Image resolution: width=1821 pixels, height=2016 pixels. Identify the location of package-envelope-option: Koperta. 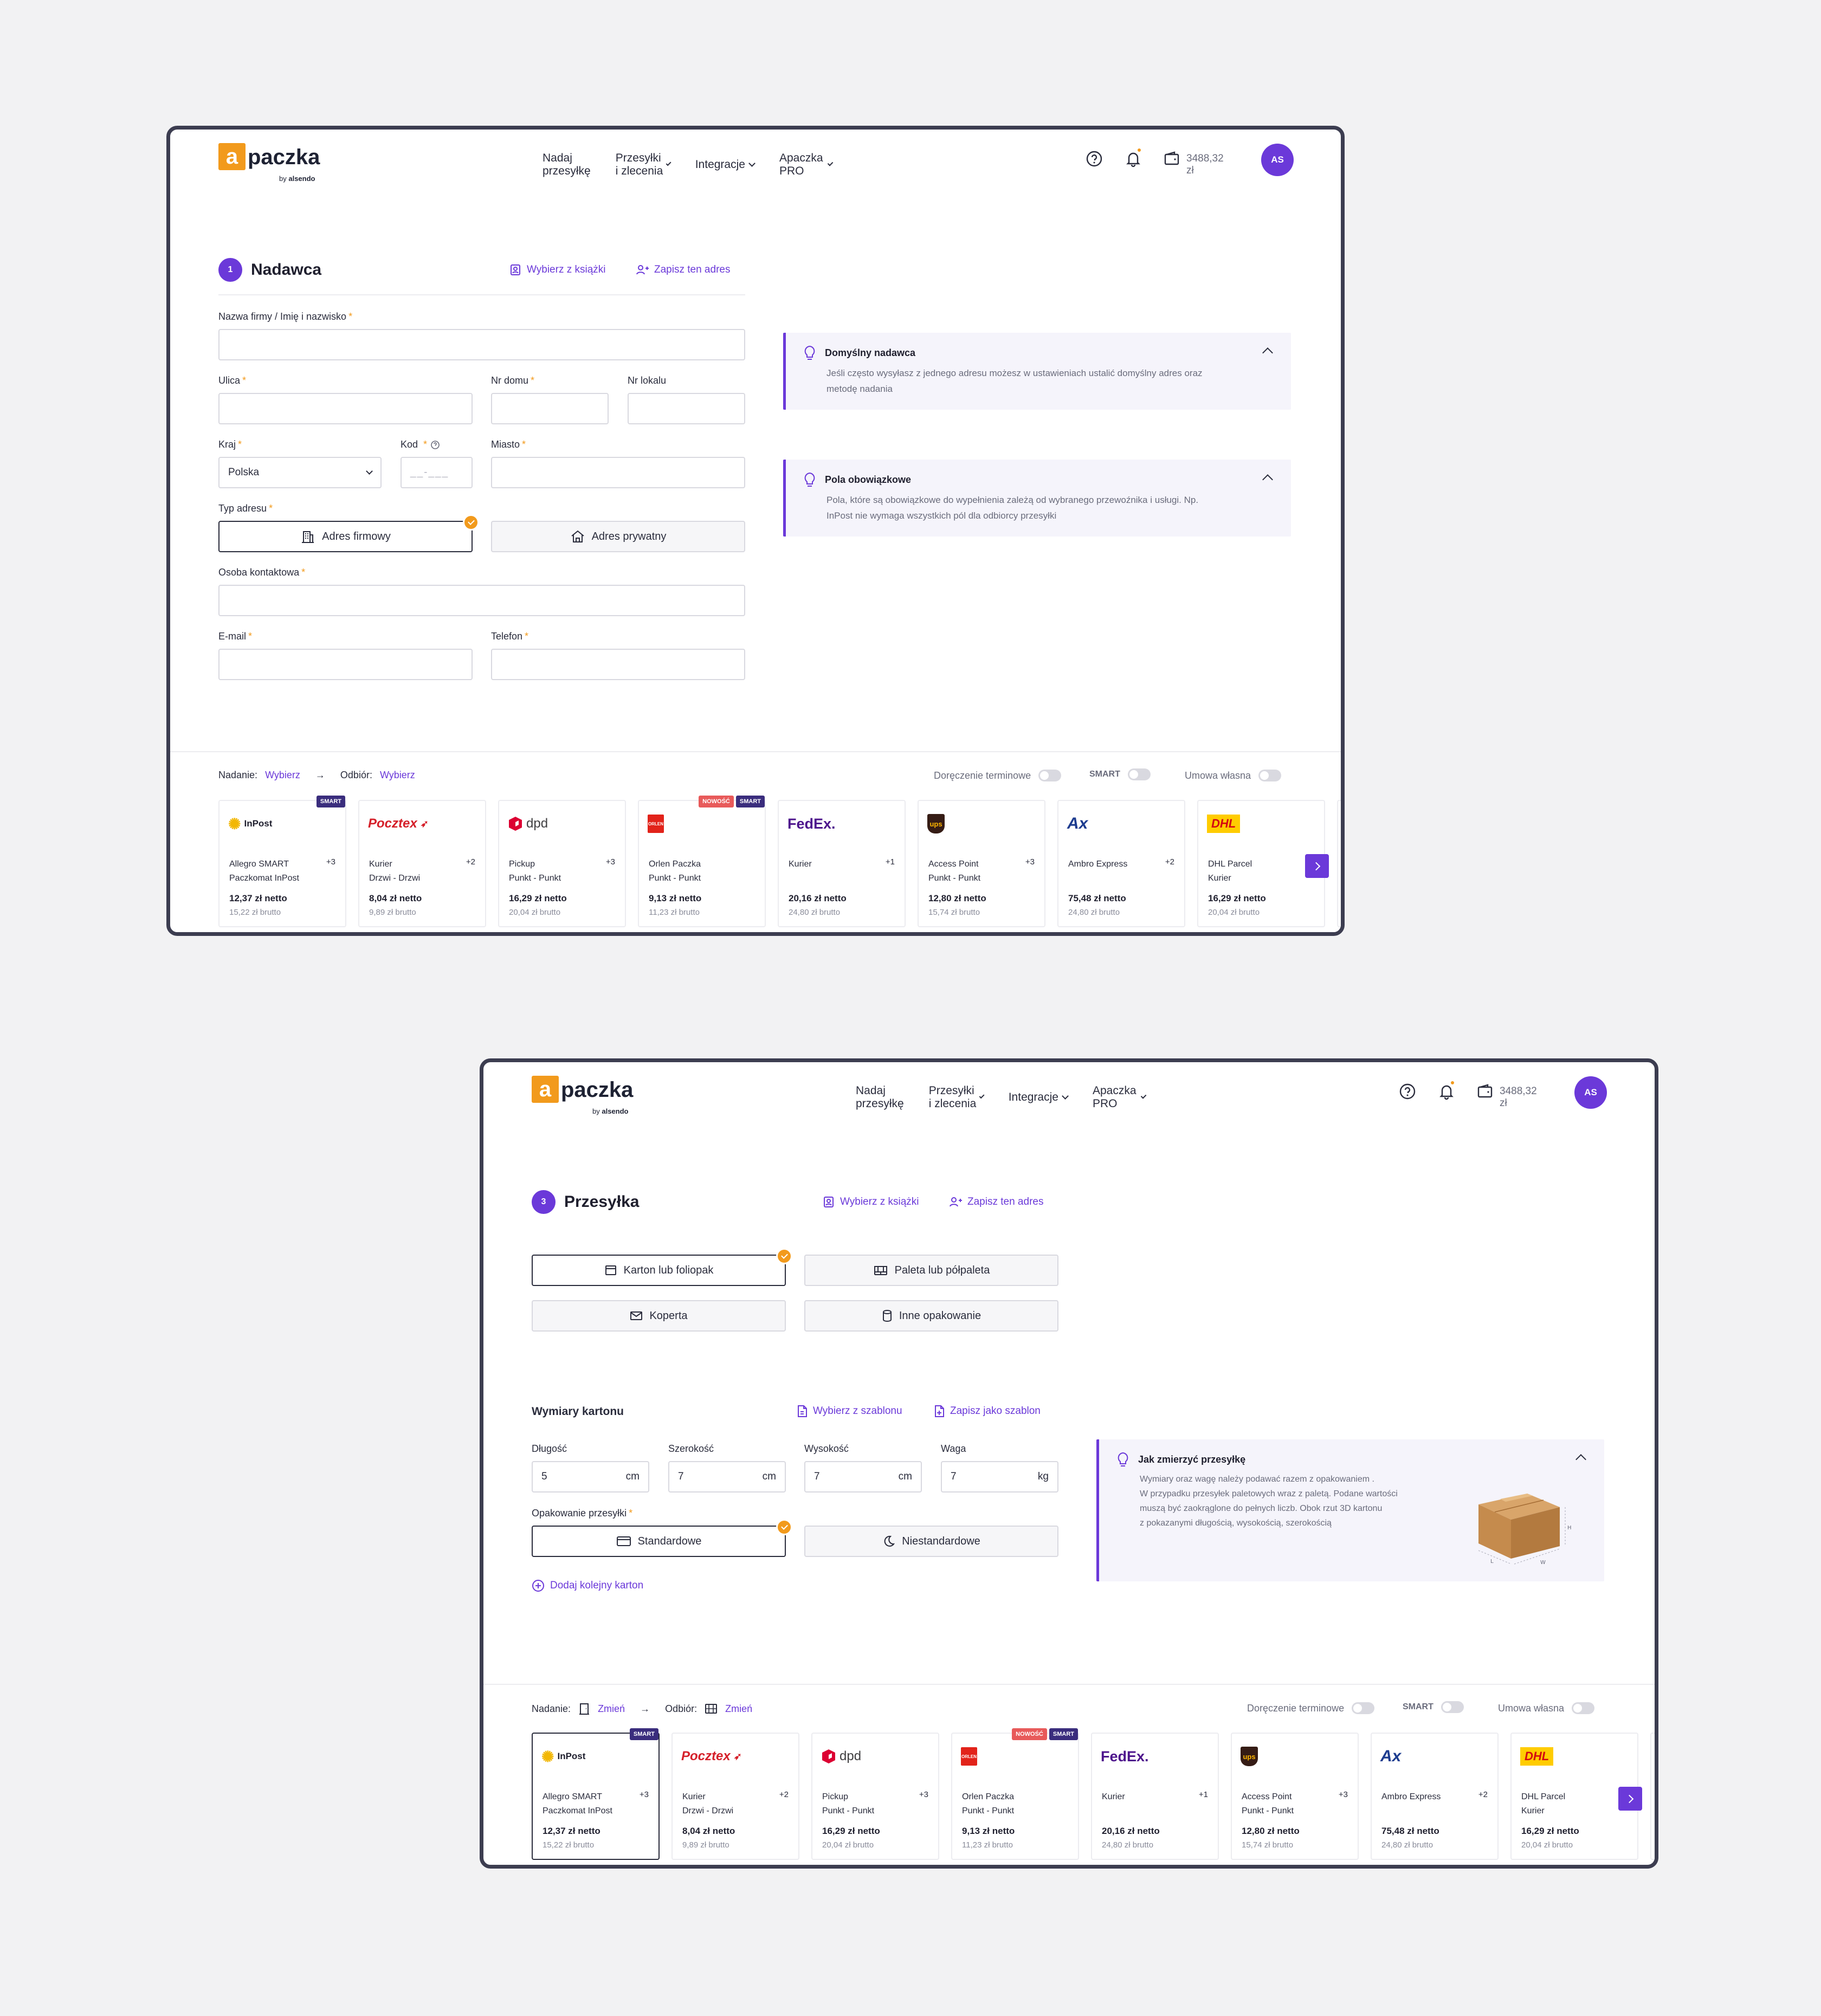
(659, 1316).